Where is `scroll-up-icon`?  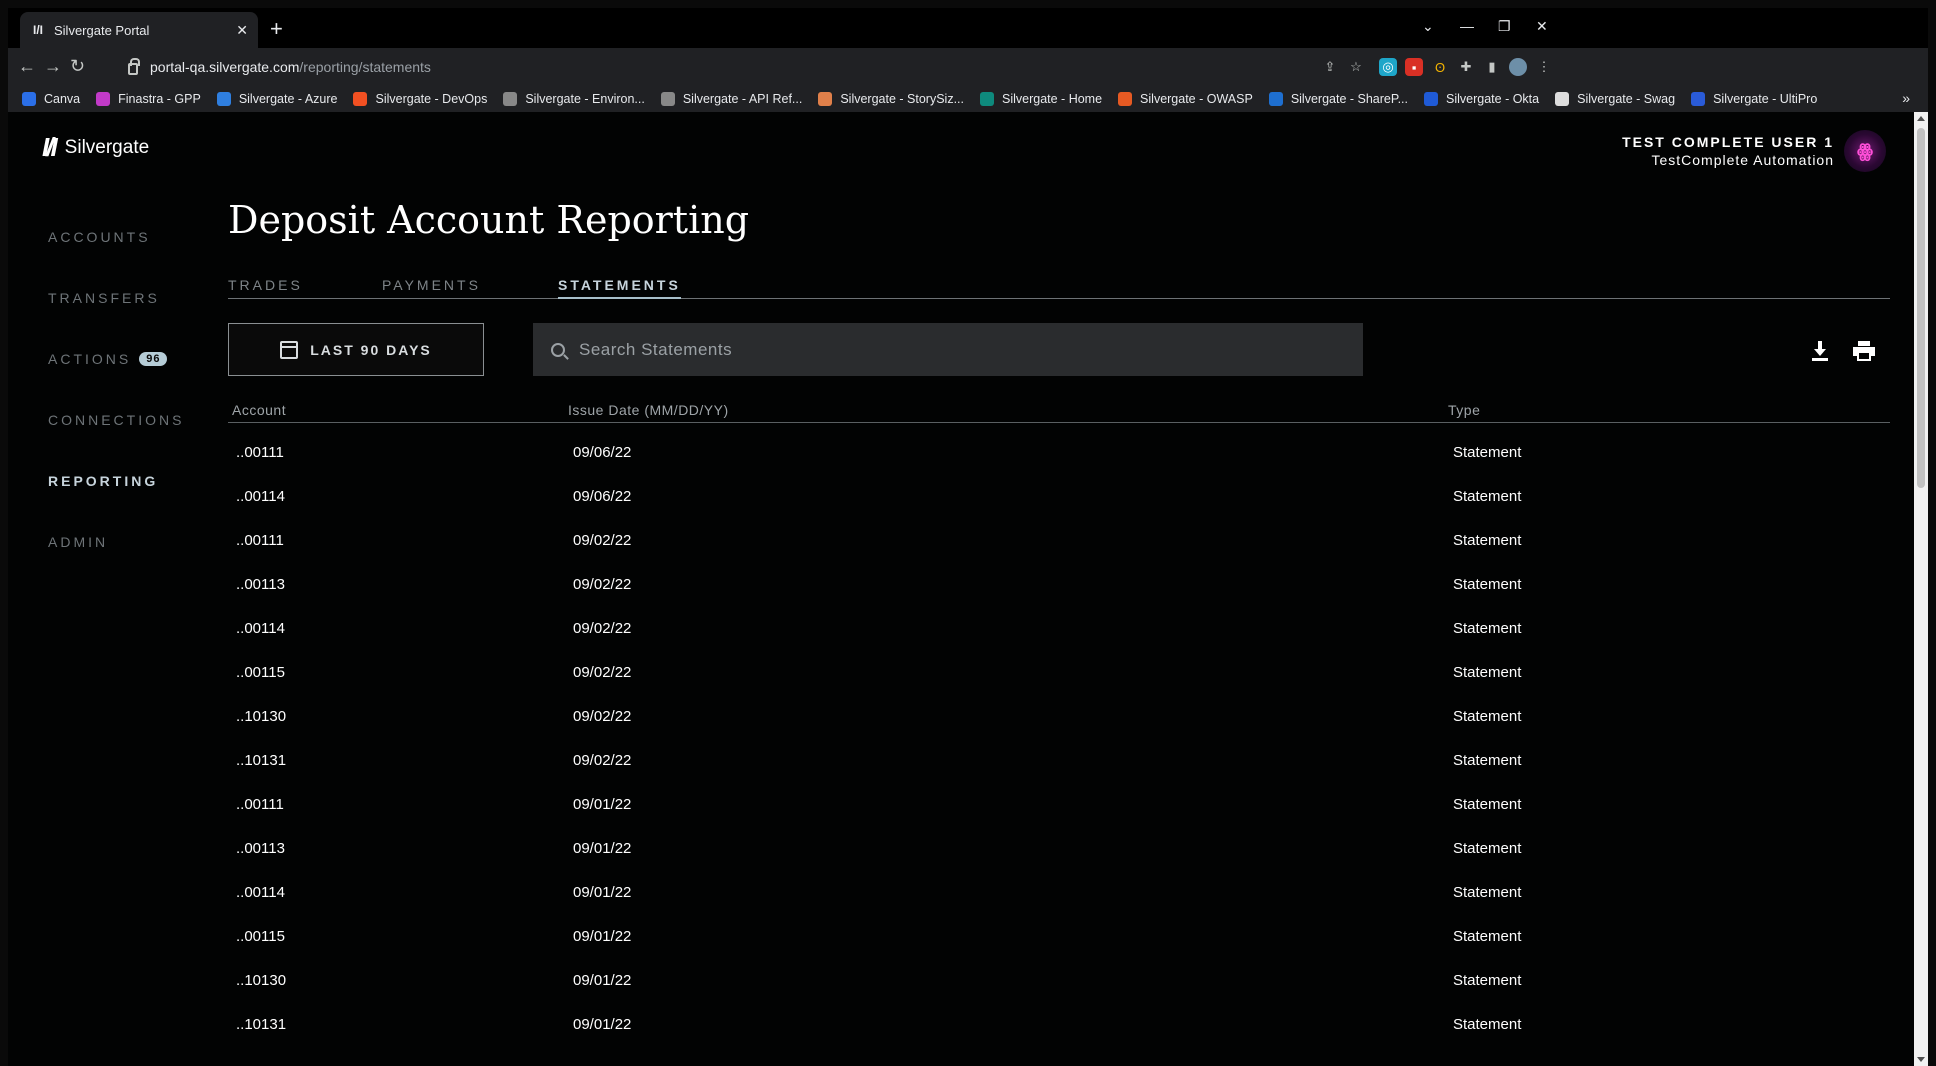
scroll-up-icon is located at coordinates (1921, 118).